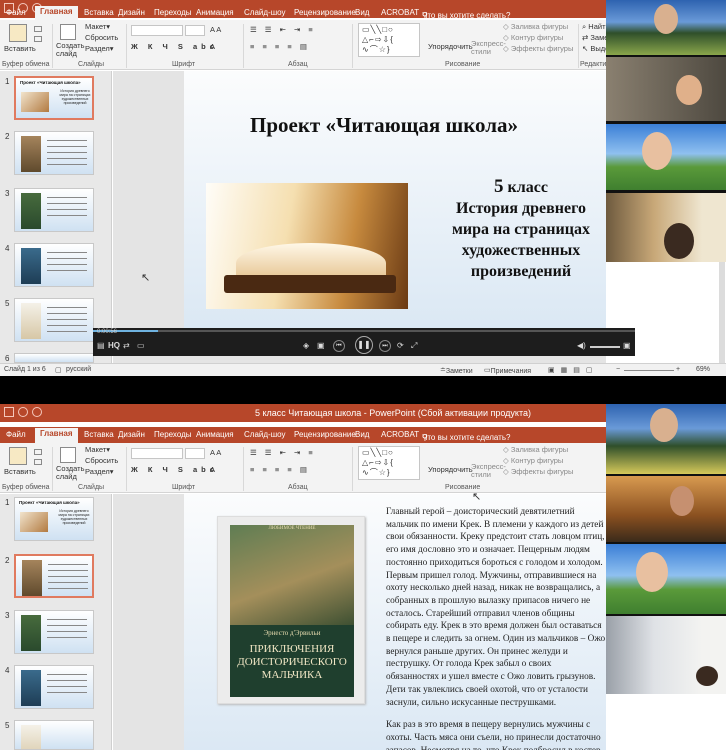 This screenshot has height=750, width=726. What do you see at coordinates (414, 346) in the screenshot?
I see `fullscreen-icon: ⤢` at bounding box center [414, 346].